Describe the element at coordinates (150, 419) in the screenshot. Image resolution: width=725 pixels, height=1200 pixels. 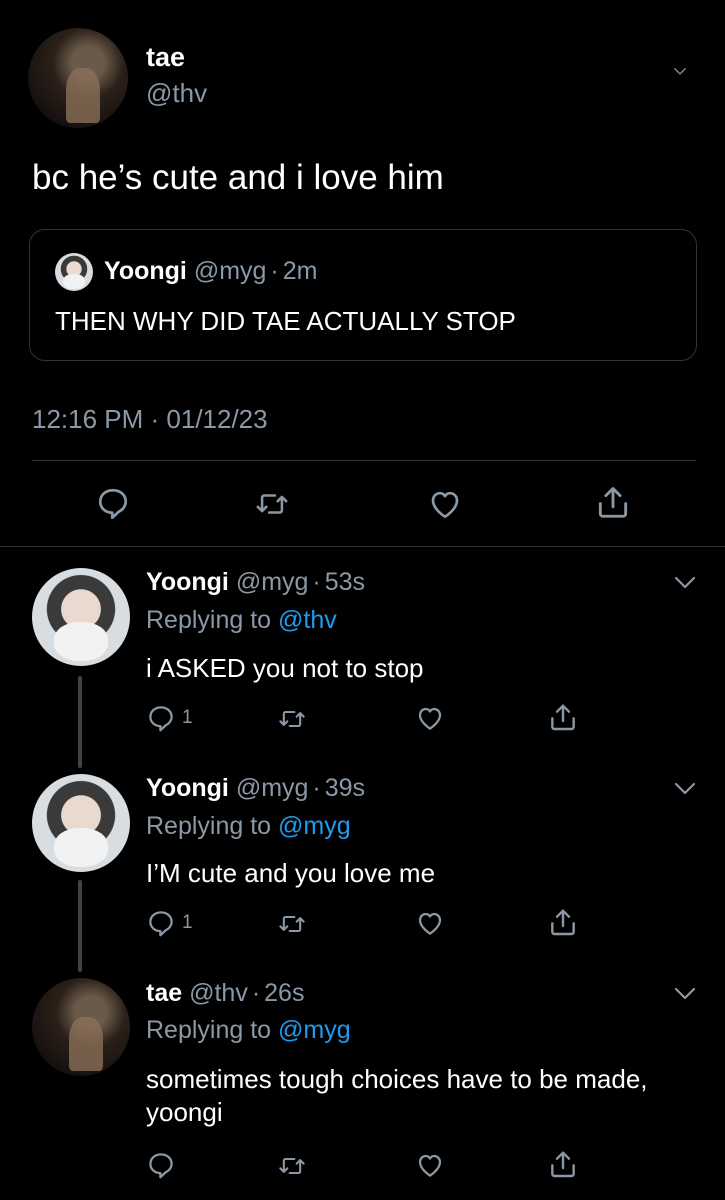
I see `tweet-timestamp: 12:16 PM · 01/12/23` at that location.